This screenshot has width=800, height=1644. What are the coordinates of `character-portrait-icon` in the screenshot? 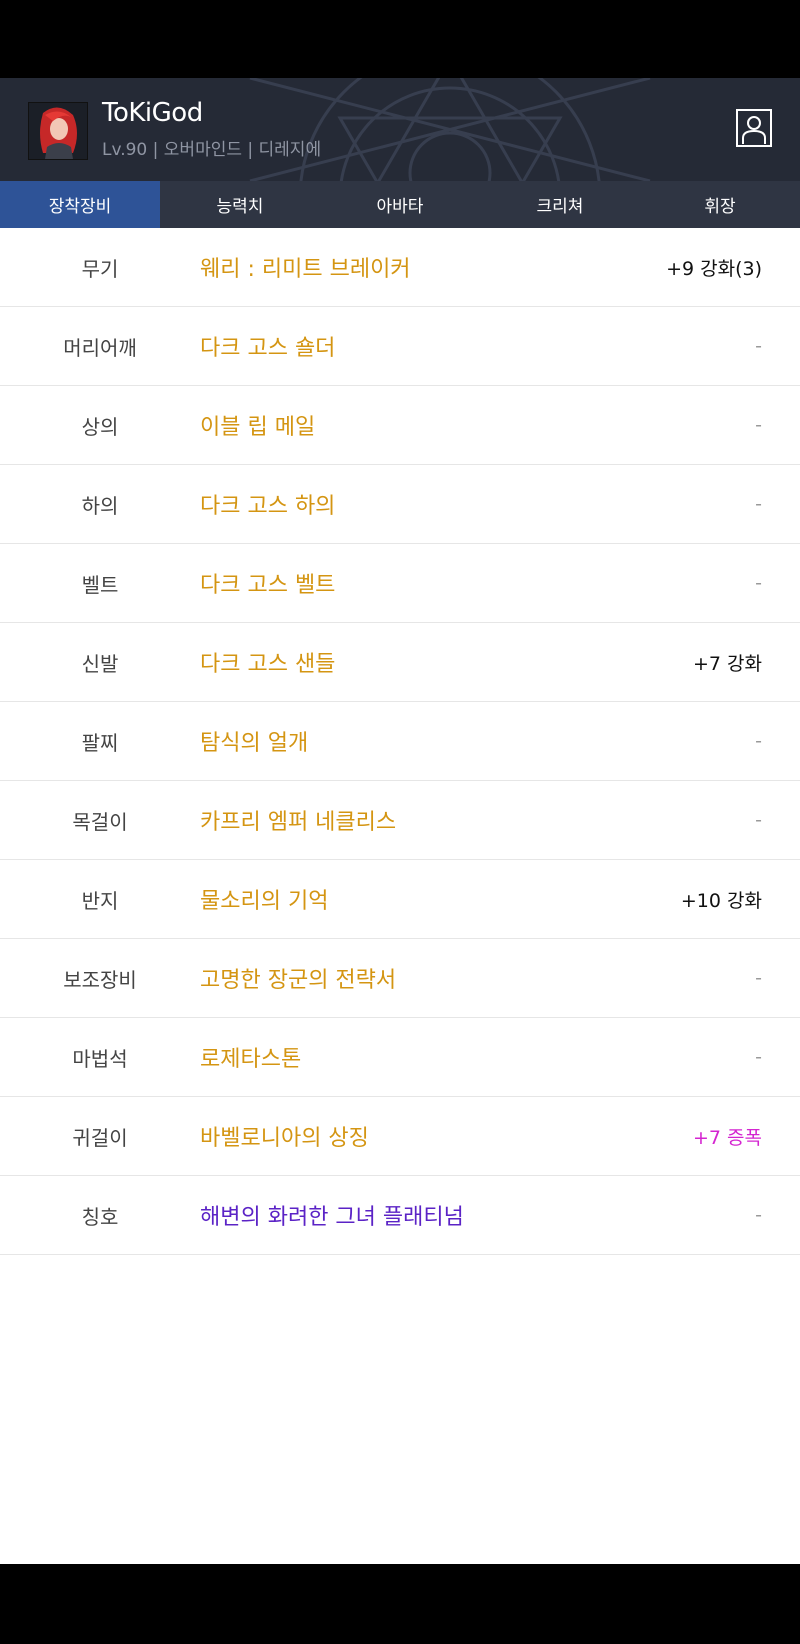 It's located at (58, 133).